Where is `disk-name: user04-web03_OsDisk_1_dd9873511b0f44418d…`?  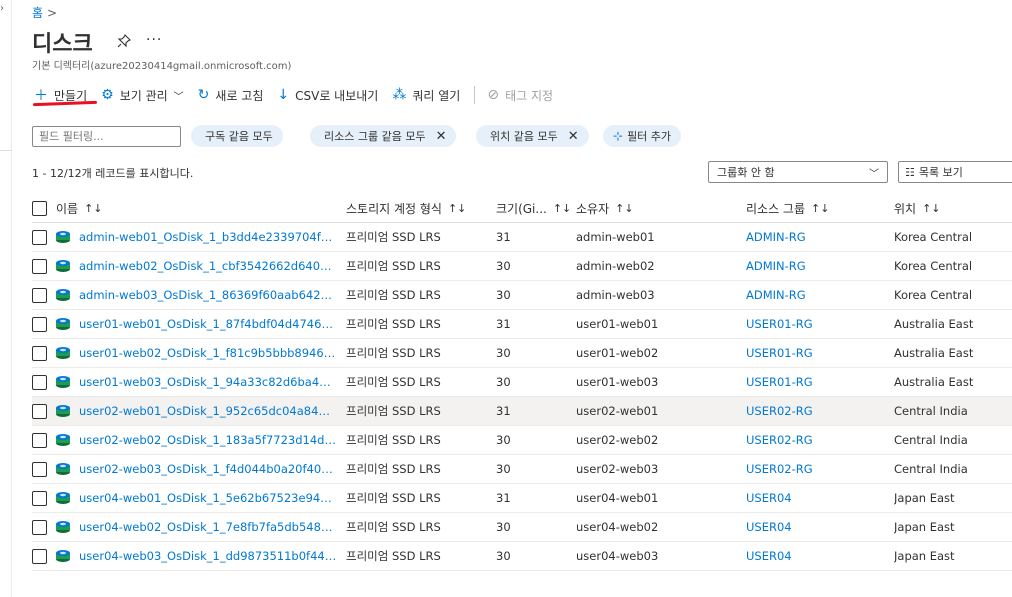
disk-name: user04-web03_OsDisk_1_dd9873511b0f44418d… is located at coordinates (208, 556).